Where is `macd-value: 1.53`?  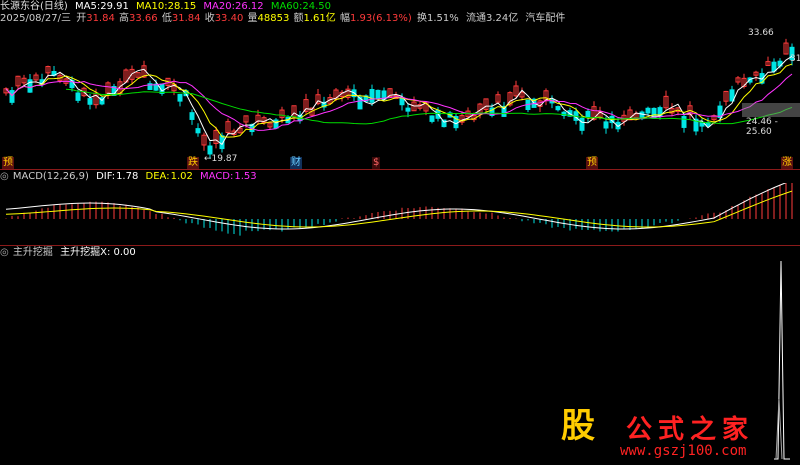 macd-value: 1.53 is located at coordinates (245, 176).